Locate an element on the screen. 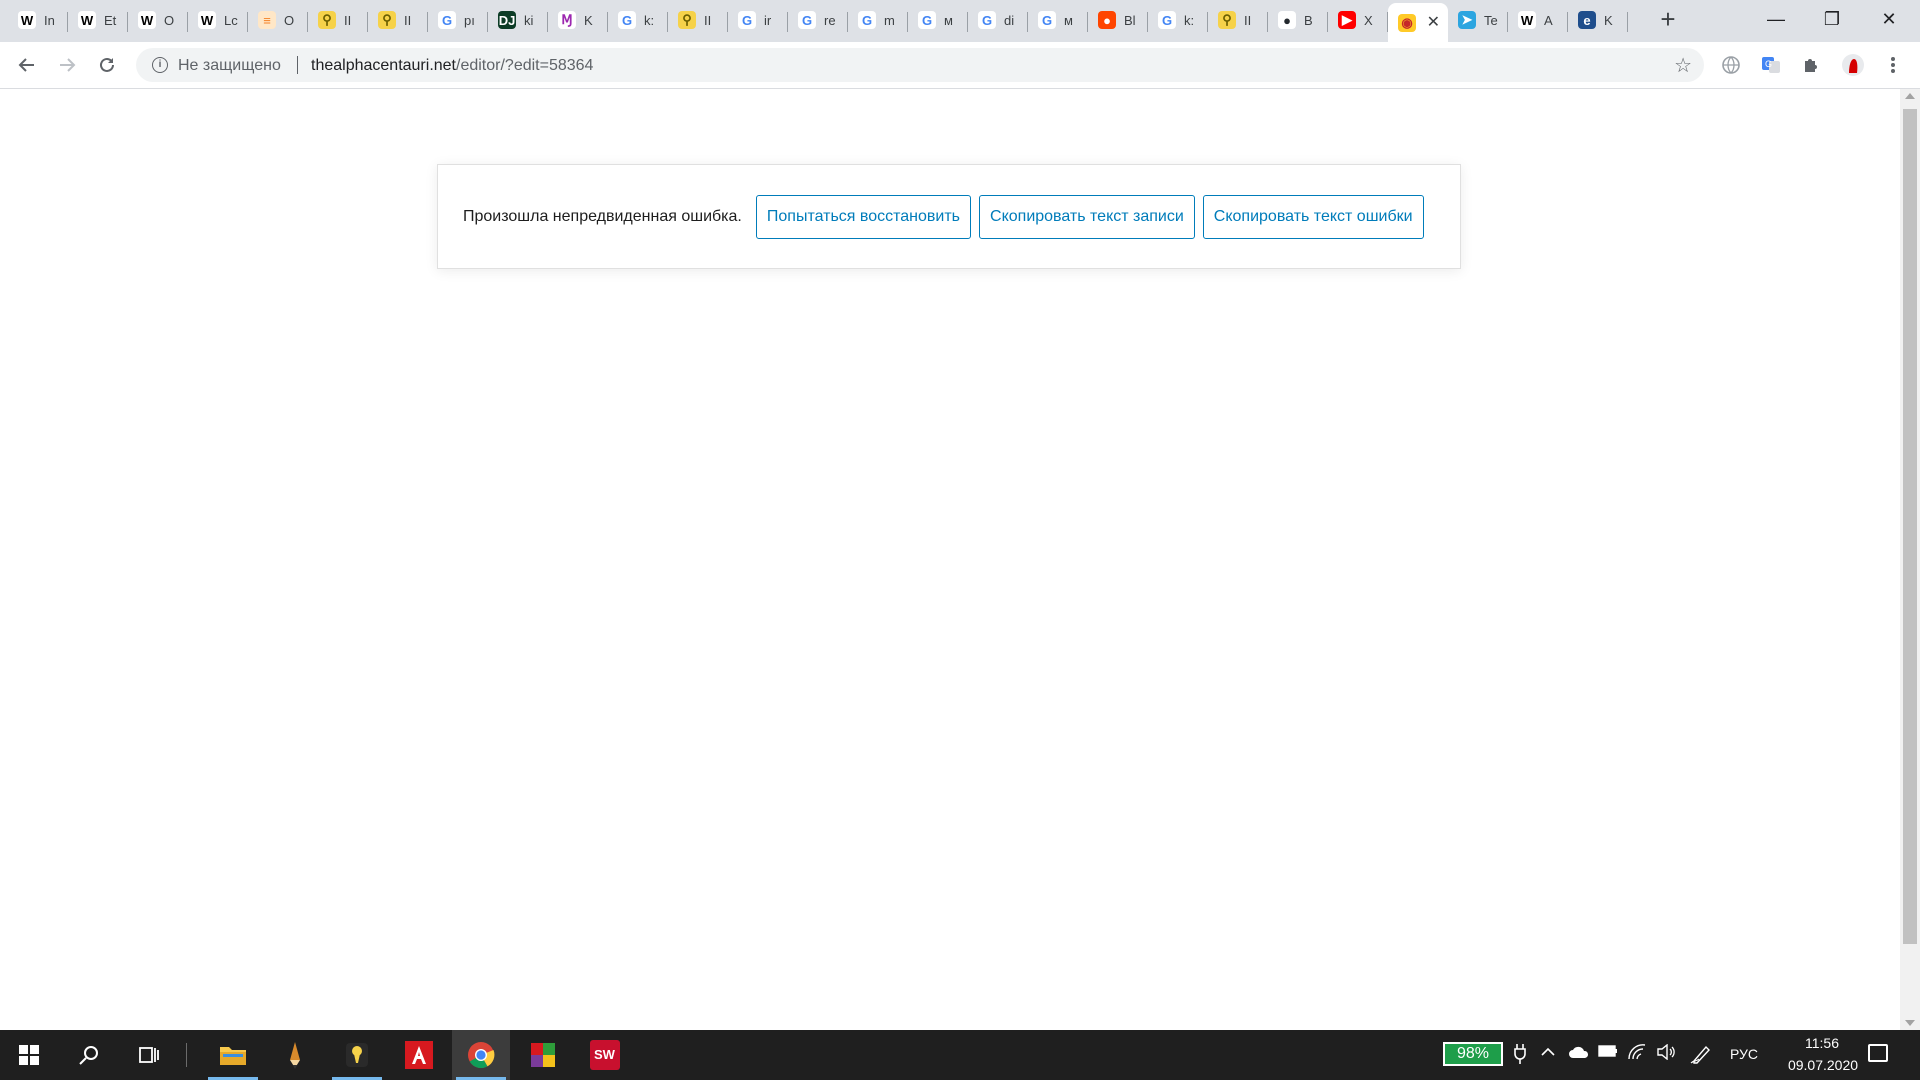 The width and height of the screenshot is (1920, 1080). volume-icon is located at coordinates (1666, 1054).